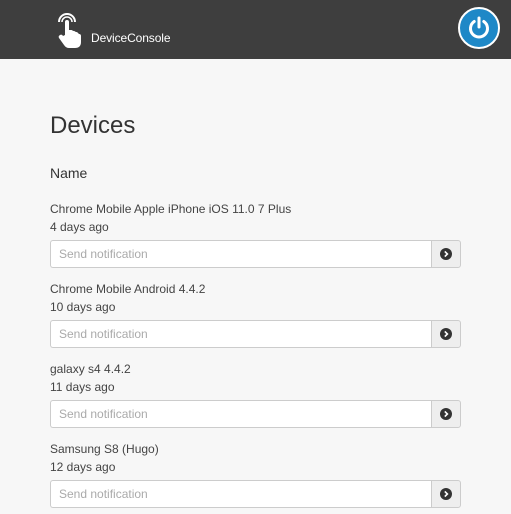  I want to click on device-last-seen: 12 days ago, so click(83, 467).